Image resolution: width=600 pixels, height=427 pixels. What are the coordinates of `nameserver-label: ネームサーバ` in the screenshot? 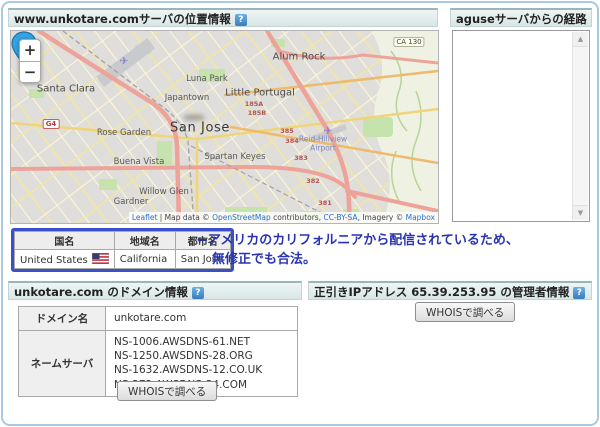 It's located at (62, 363).